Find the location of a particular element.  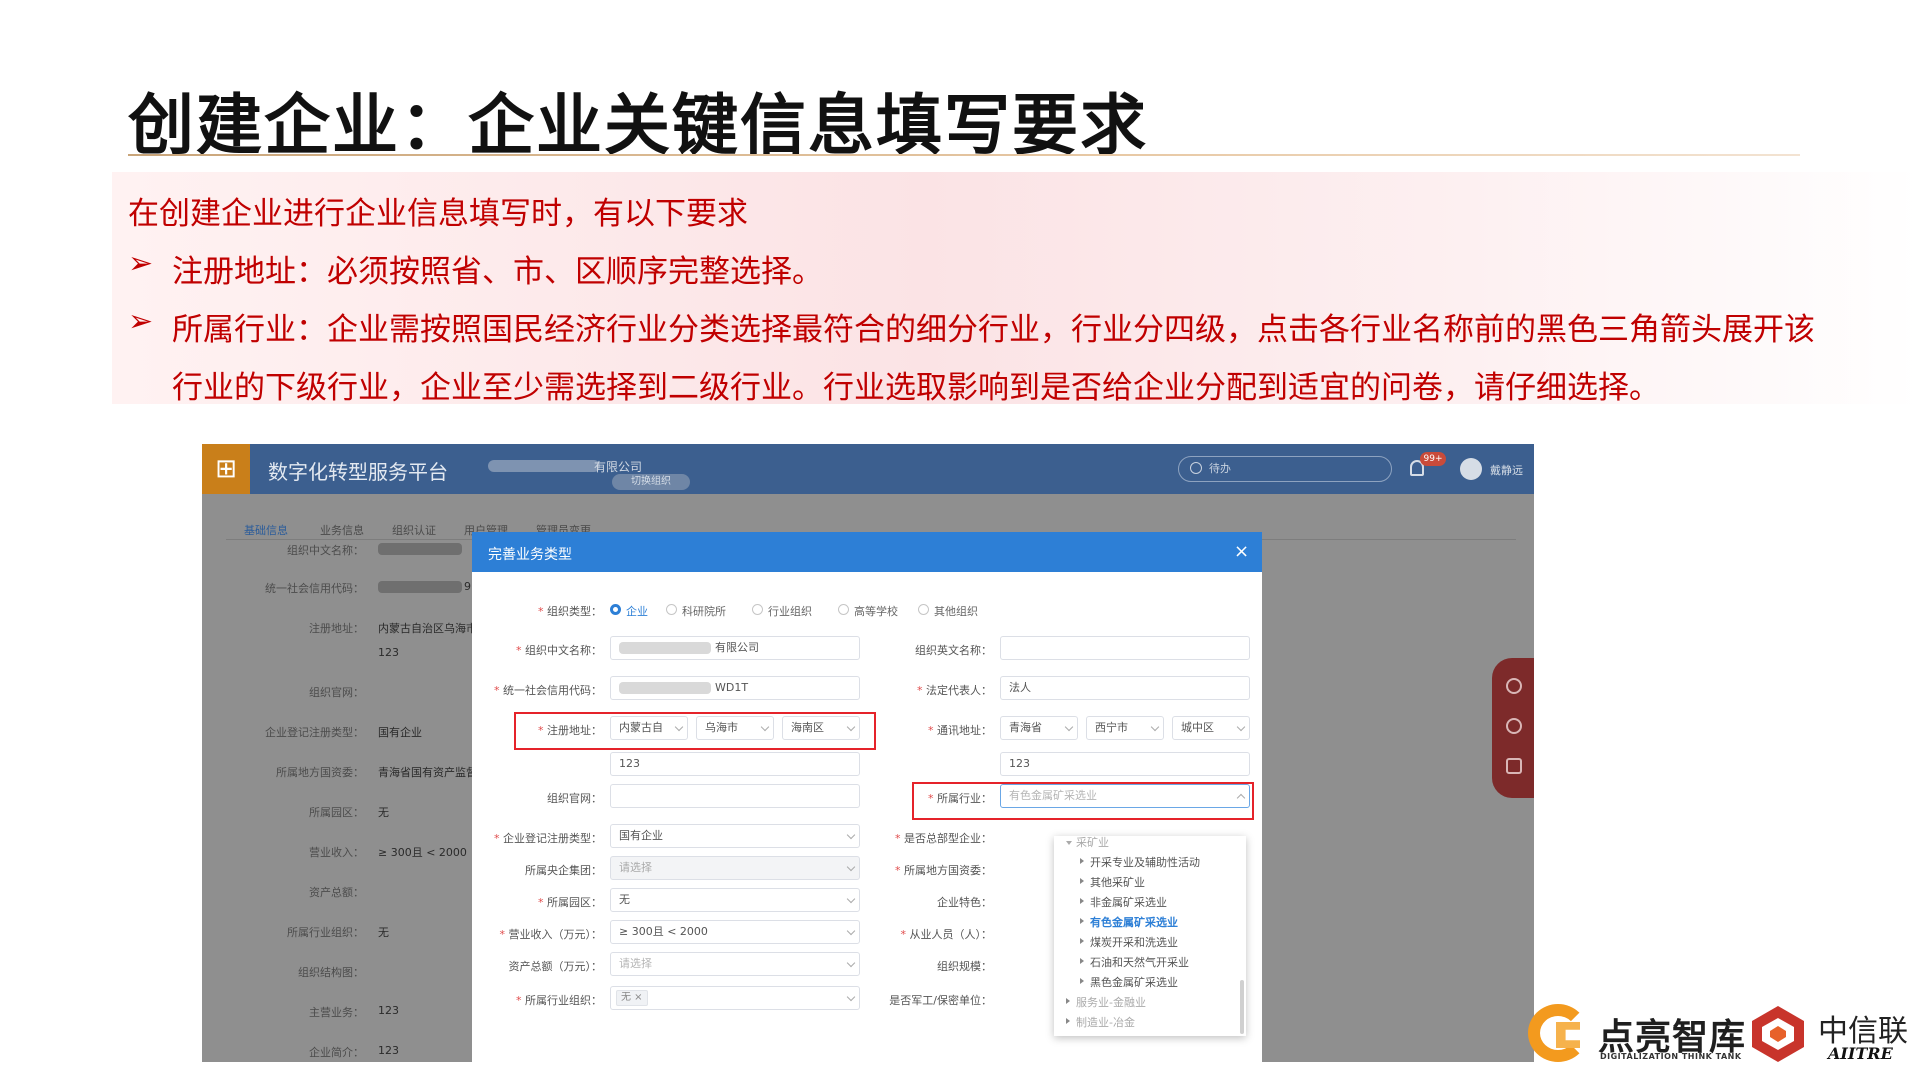

credit-code-label: * 统一社会信用代码： is located at coordinates (548, 690).